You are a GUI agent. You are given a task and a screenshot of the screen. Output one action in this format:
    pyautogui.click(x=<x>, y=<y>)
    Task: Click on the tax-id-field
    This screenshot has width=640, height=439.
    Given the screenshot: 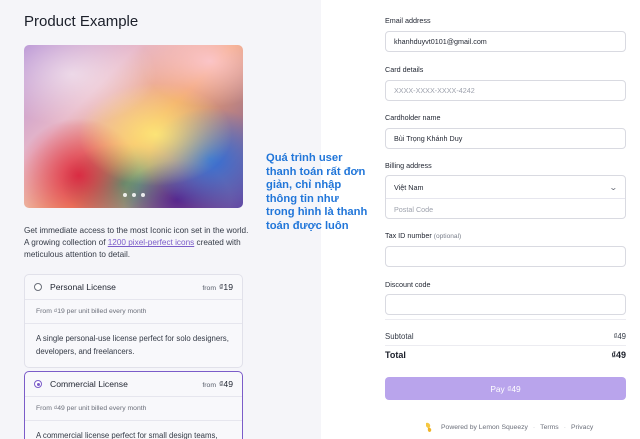 What is the action you would take?
    pyautogui.click(x=505, y=256)
    